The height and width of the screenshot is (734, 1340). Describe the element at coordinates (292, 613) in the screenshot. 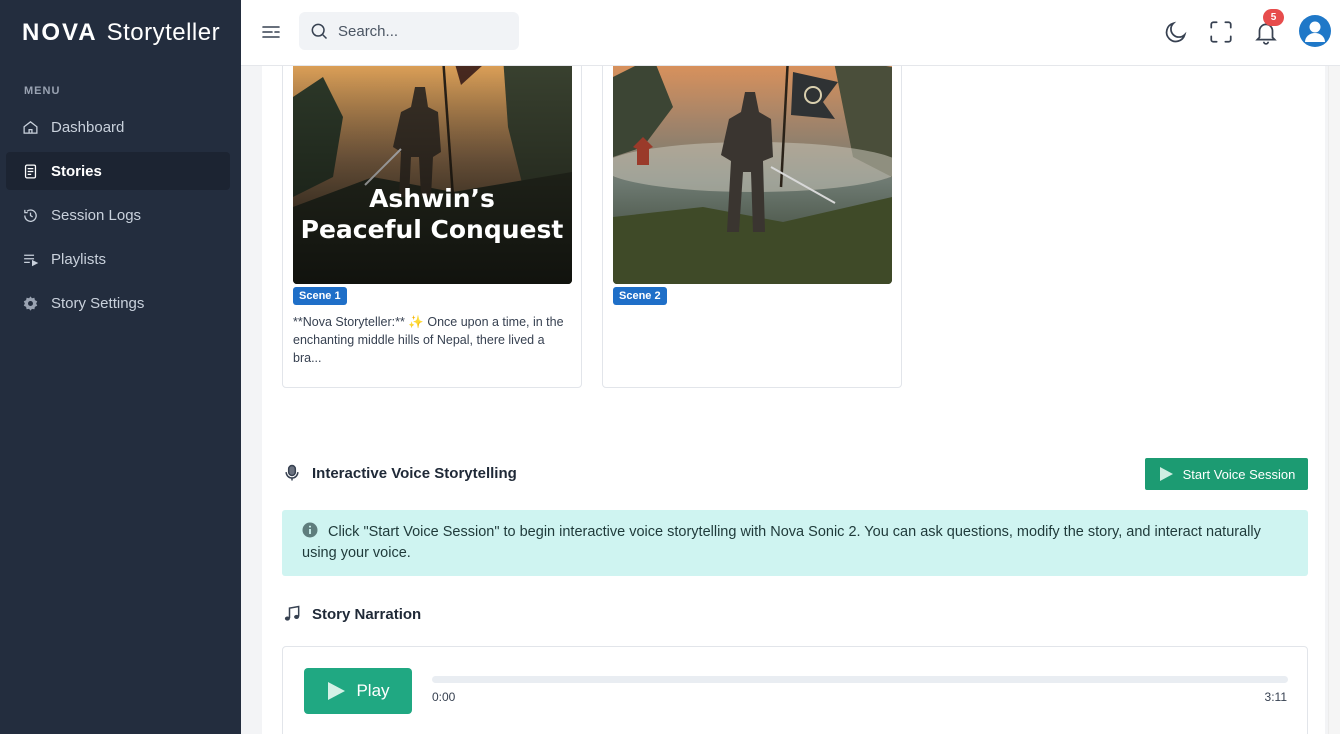

I see `music-note-icon` at that location.